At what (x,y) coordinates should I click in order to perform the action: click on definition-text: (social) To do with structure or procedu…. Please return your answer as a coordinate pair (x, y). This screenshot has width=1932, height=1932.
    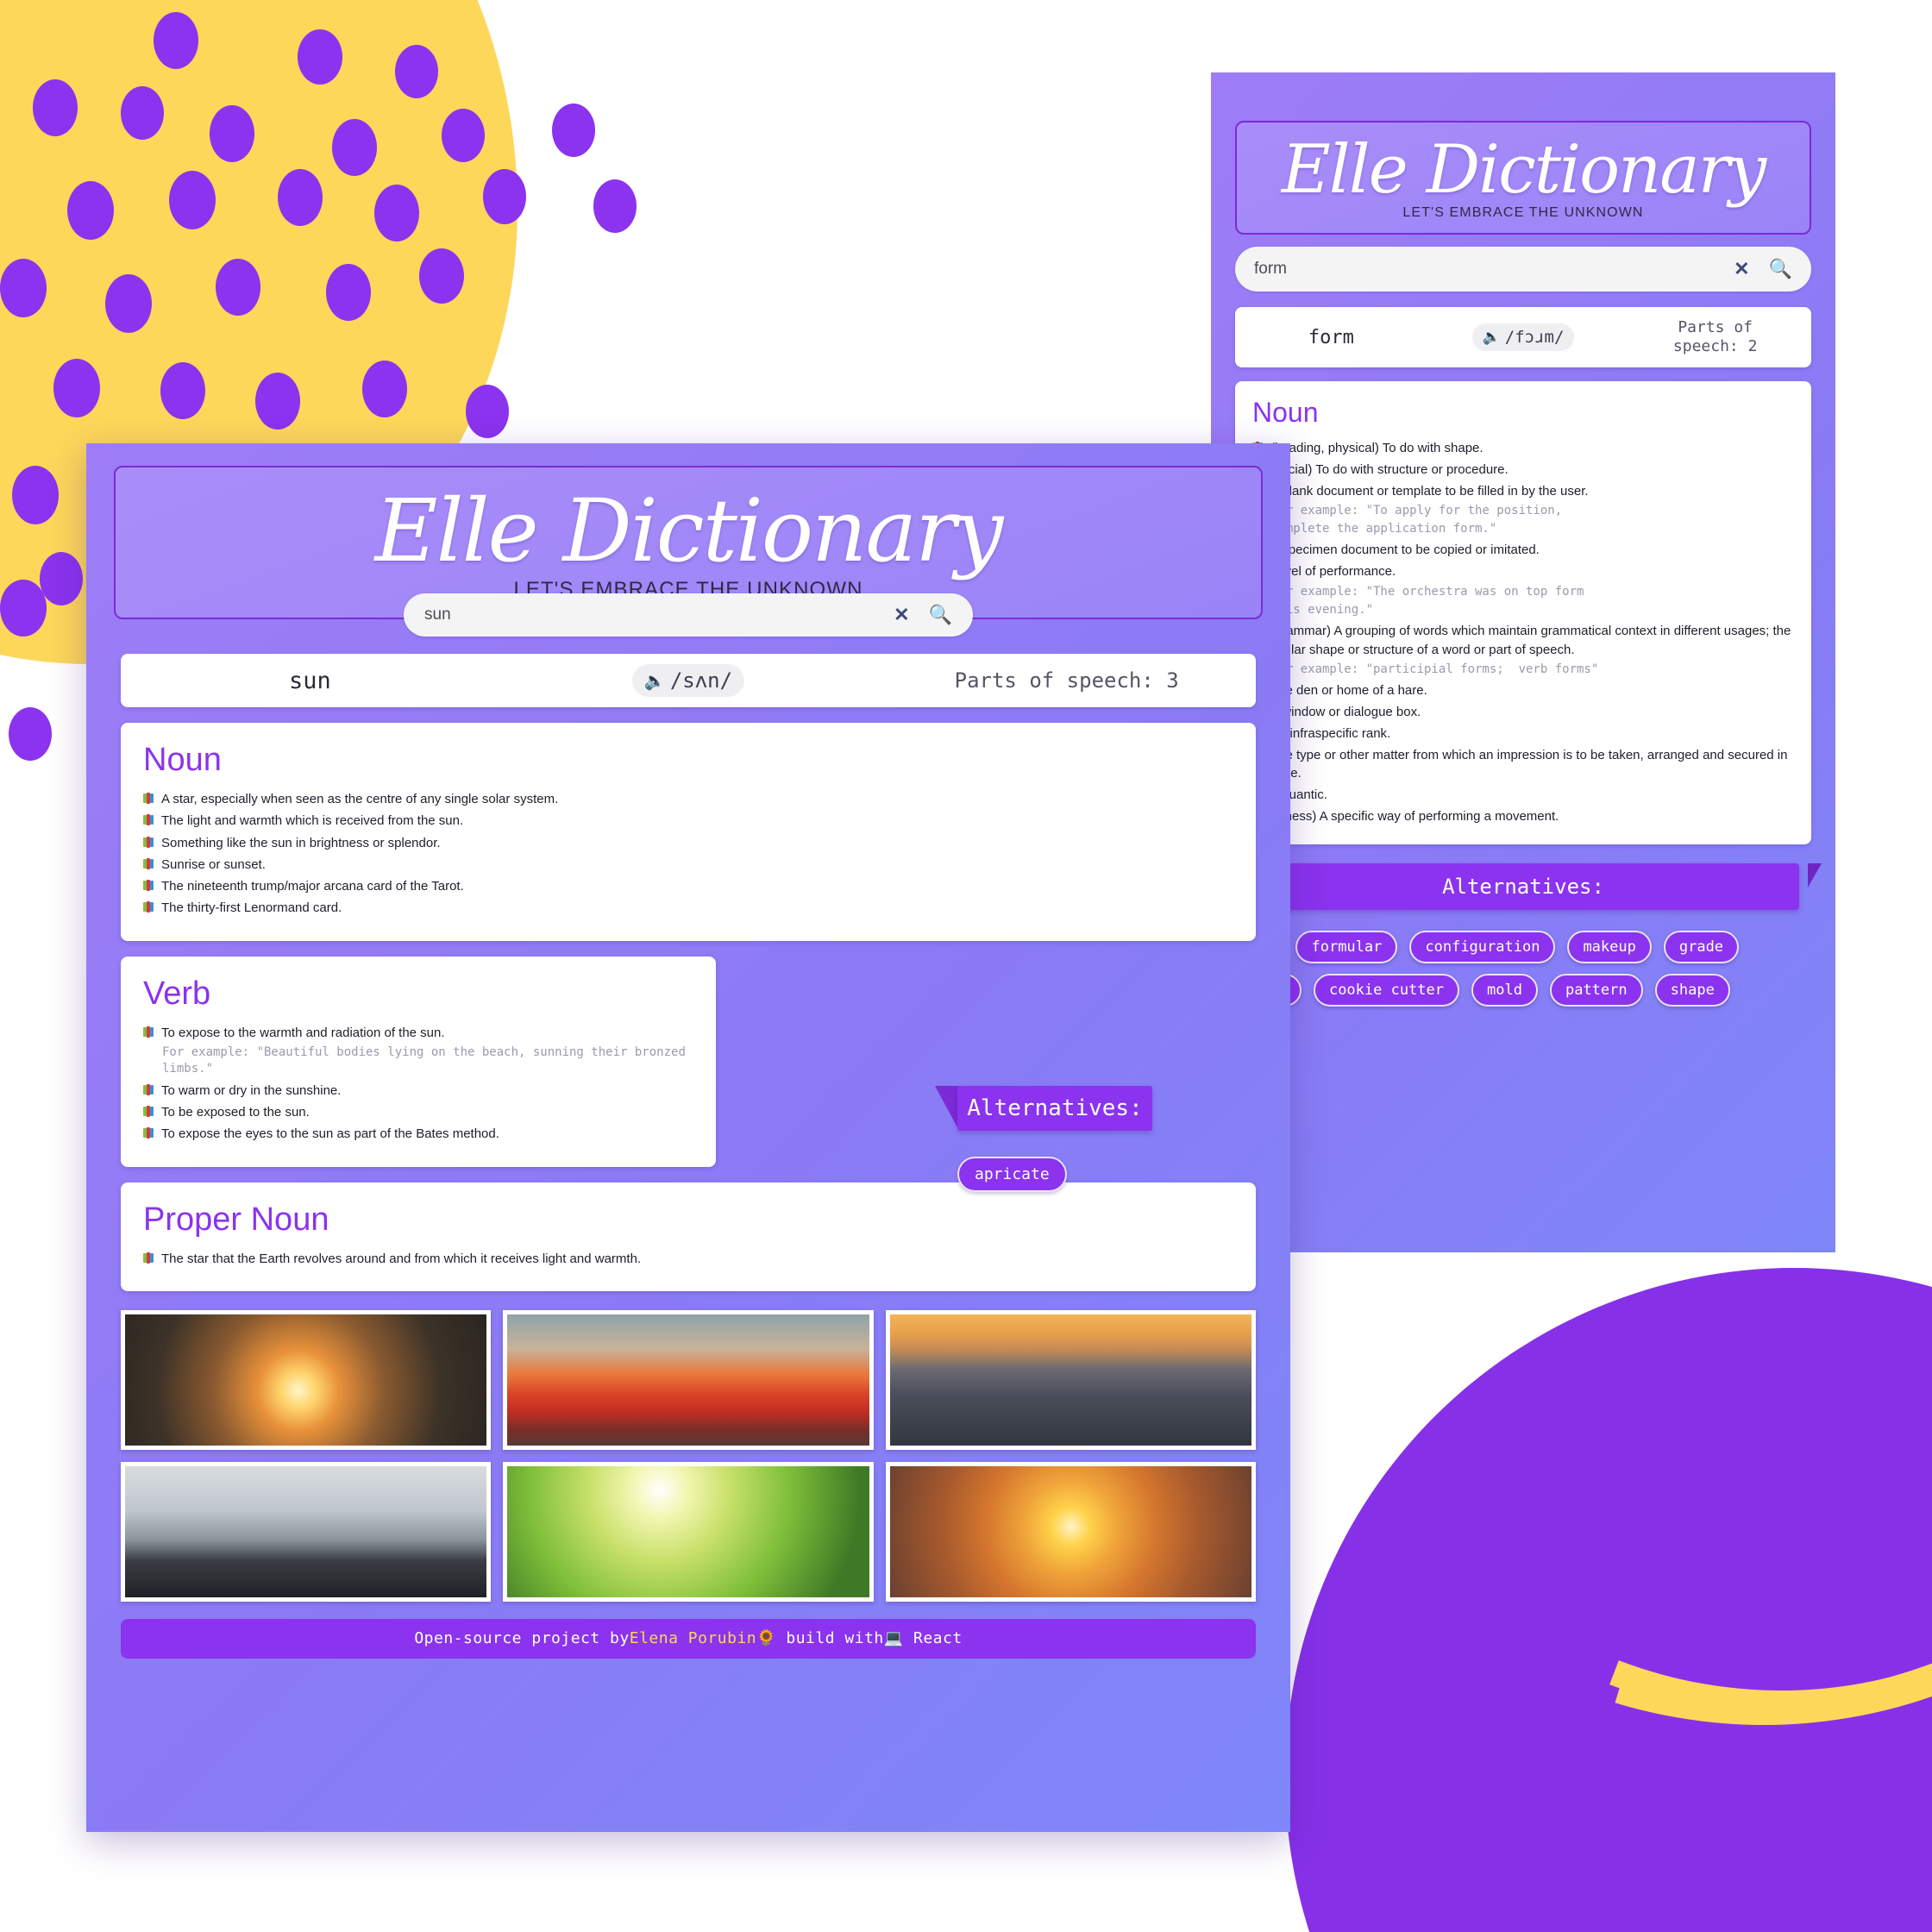
    Looking at the image, I should click on (1390, 469).